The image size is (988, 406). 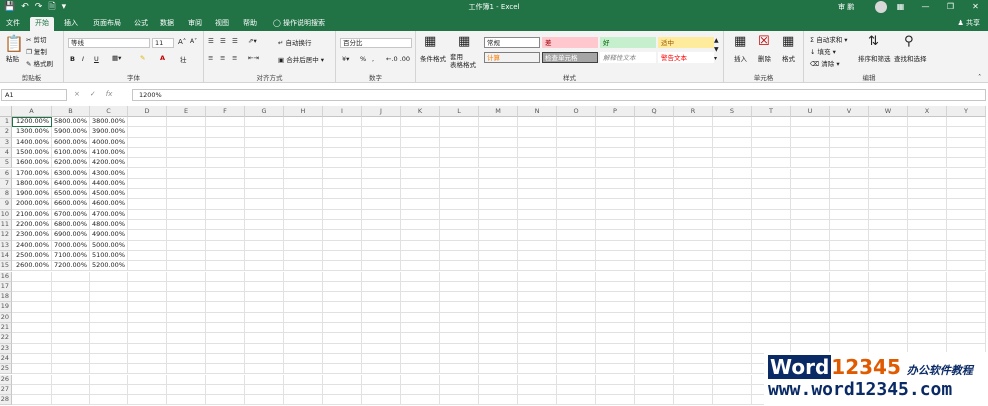 What do you see at coordinates (303, 111) in the screenshot?
I see `column-header-h: H` at bounding box center [303, 111].